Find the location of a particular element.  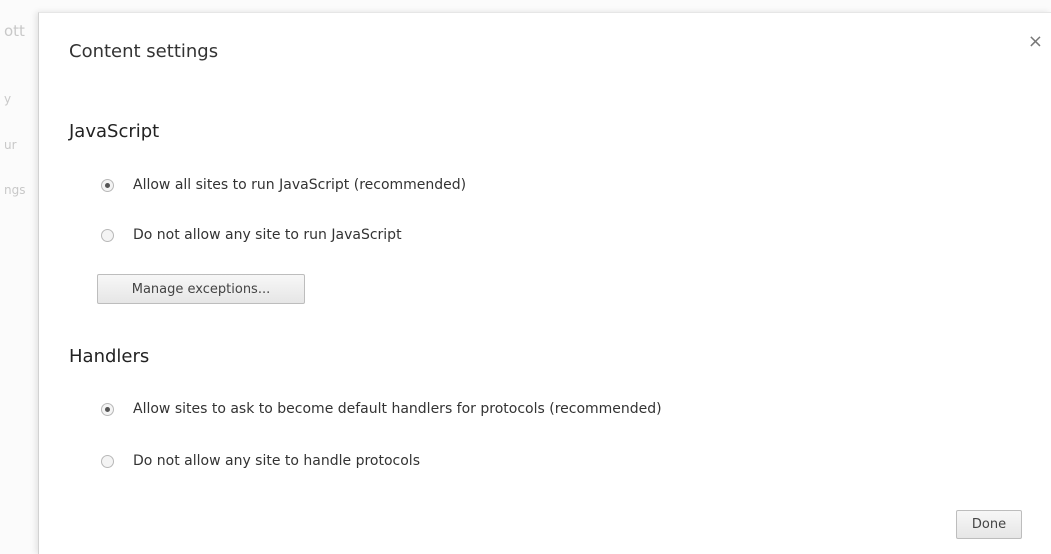

done-button: Done is located at coordinates (989, 524).